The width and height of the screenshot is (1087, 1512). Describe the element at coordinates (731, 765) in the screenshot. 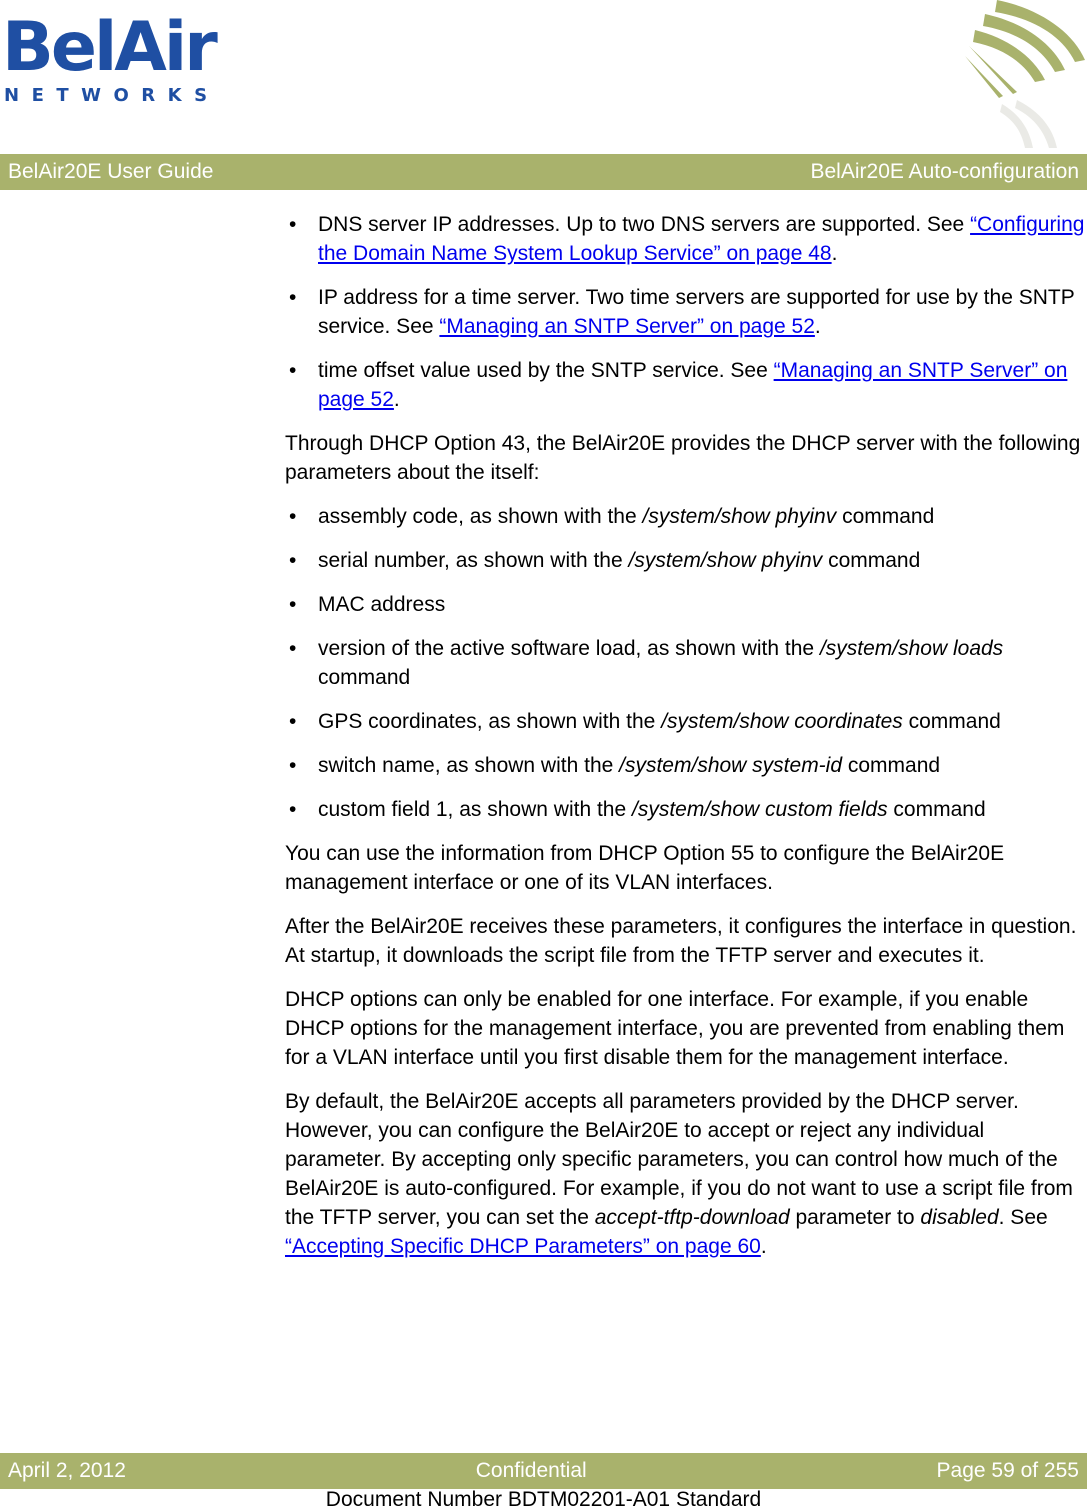

I see `command-text: /system/show system-id` at that location.